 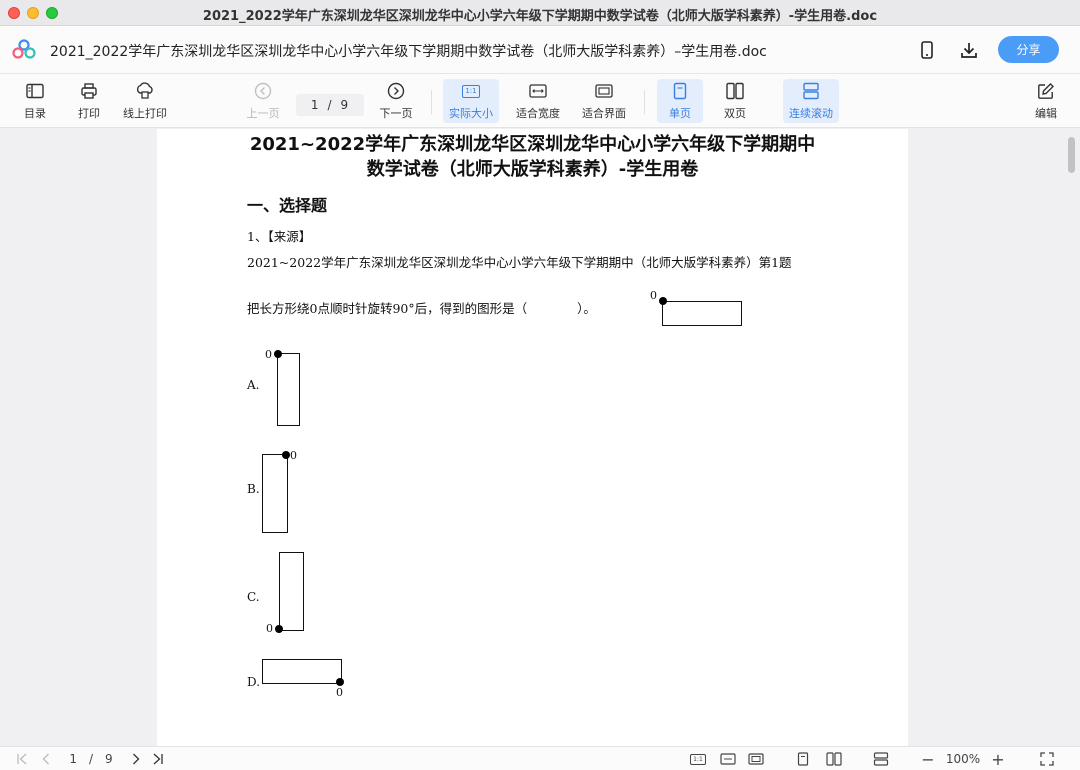 What do you see at coordinates (158, 759) in the screenshot?
I see `last-page-icon` at bounding box center [158, 759].